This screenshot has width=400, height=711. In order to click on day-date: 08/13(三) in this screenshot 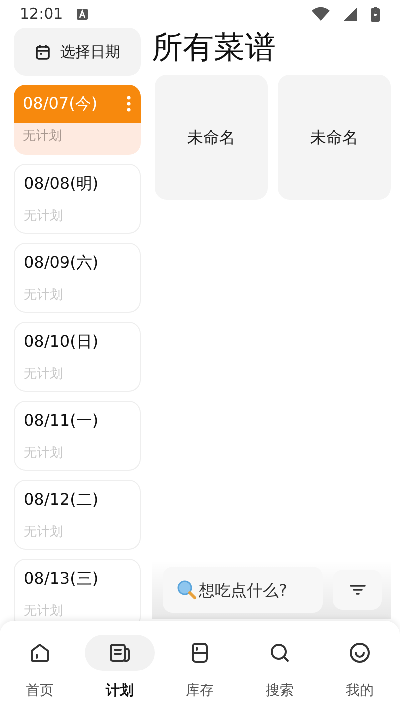, I will do `click(61, 579)`.